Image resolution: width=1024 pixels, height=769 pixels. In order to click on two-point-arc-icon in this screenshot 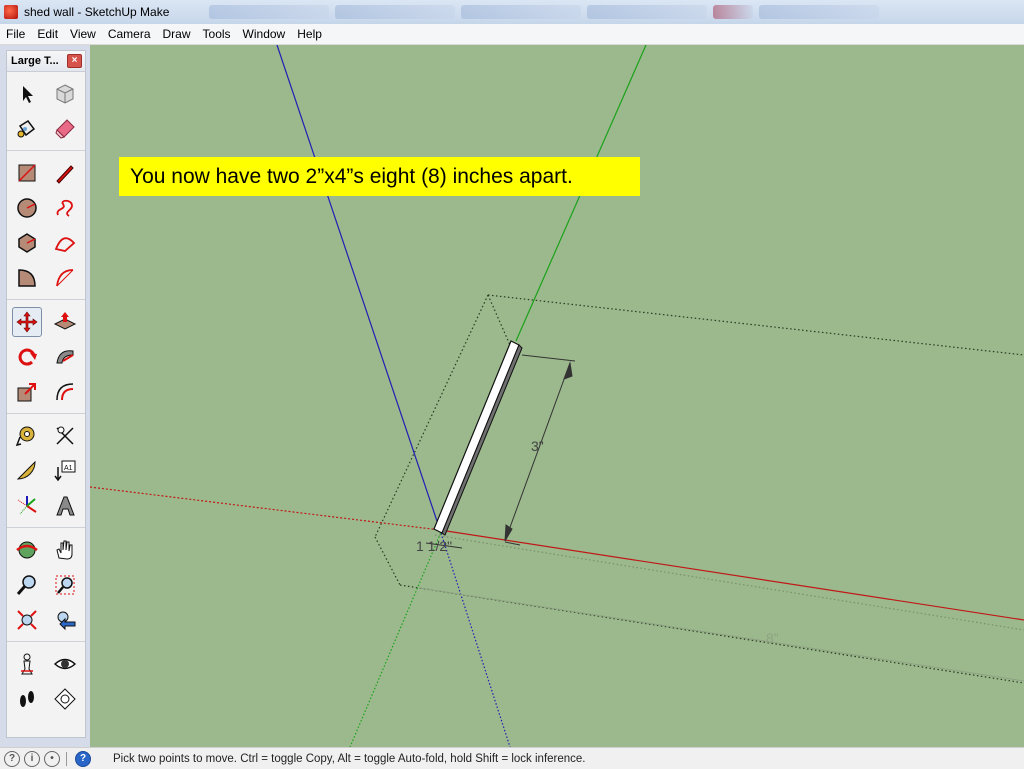, I will do `click(65, 278)`.